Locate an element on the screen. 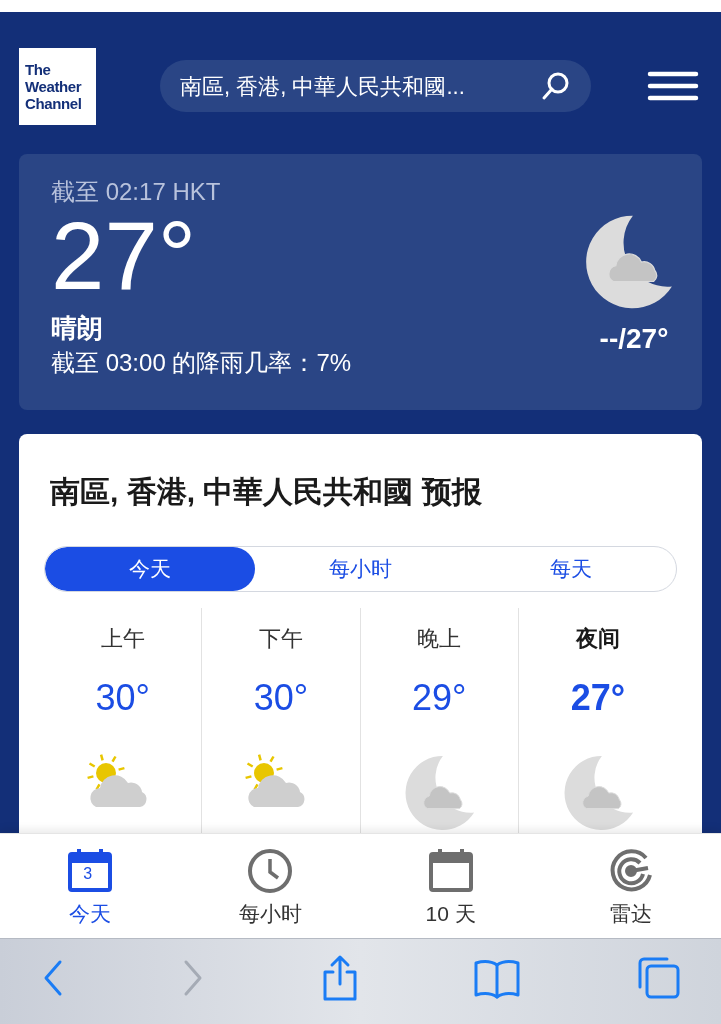 This screenshot has height=1024, width=721. rain-chance-text: 截至 03:00 的降雨几率：7% is located at coordinates (201, 363).